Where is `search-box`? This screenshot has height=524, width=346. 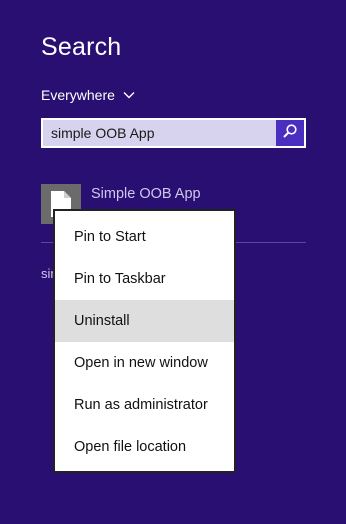 search-box is located at coordinates (173, 133).